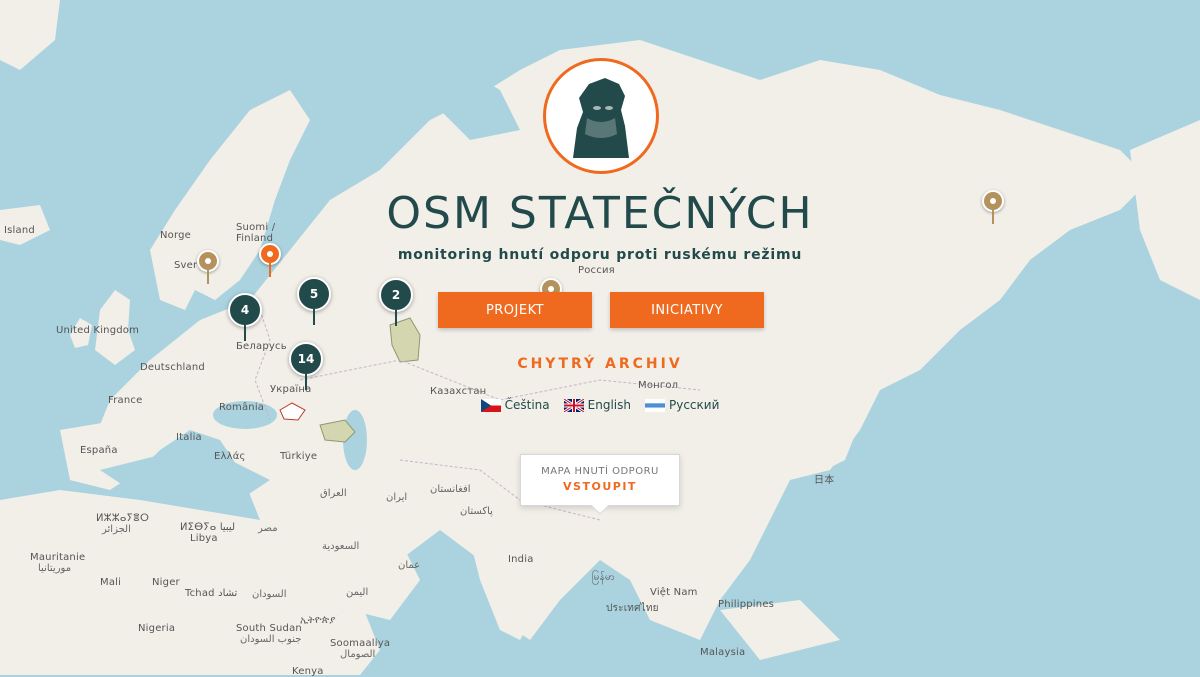 The image size is (1200, 677). Describe the element at coordinates (521, 559) in the screenshot. I see `label-india: India` at that location.